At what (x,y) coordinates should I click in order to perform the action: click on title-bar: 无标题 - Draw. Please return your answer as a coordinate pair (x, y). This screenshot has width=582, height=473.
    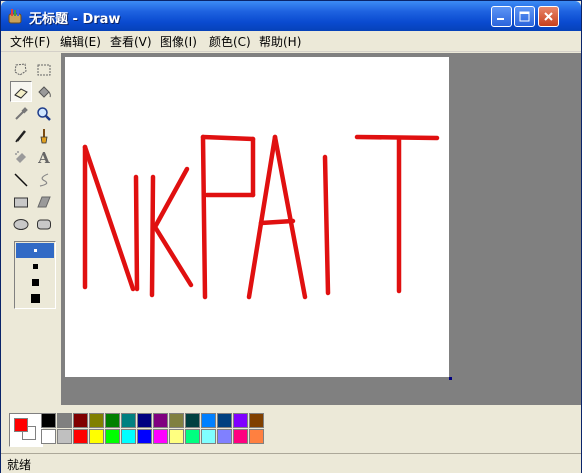
    Looking at the image, I should click on (291, 16).